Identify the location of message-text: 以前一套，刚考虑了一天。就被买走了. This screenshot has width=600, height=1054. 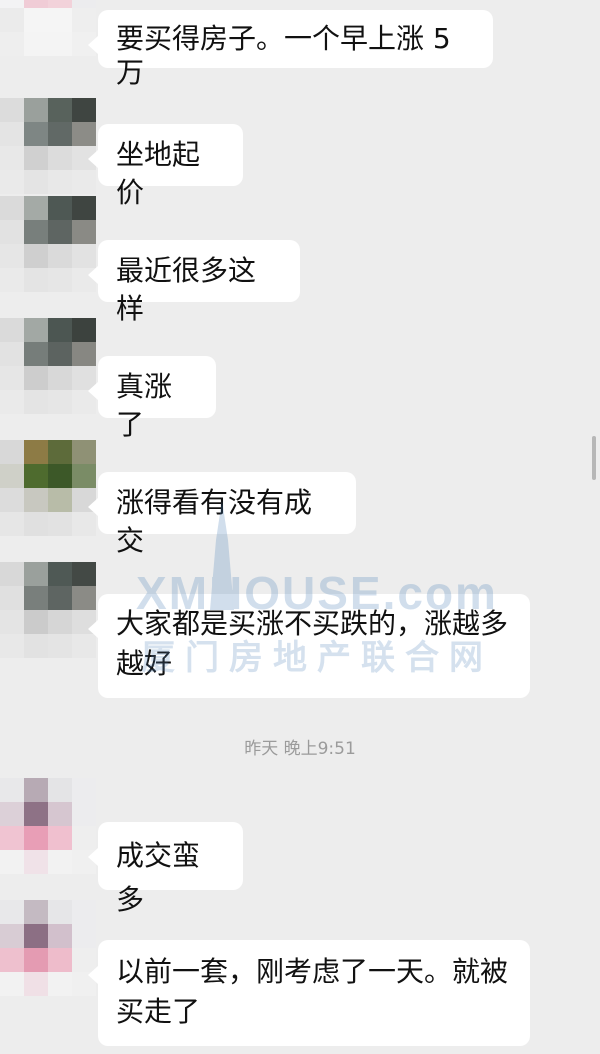
(312, 991).